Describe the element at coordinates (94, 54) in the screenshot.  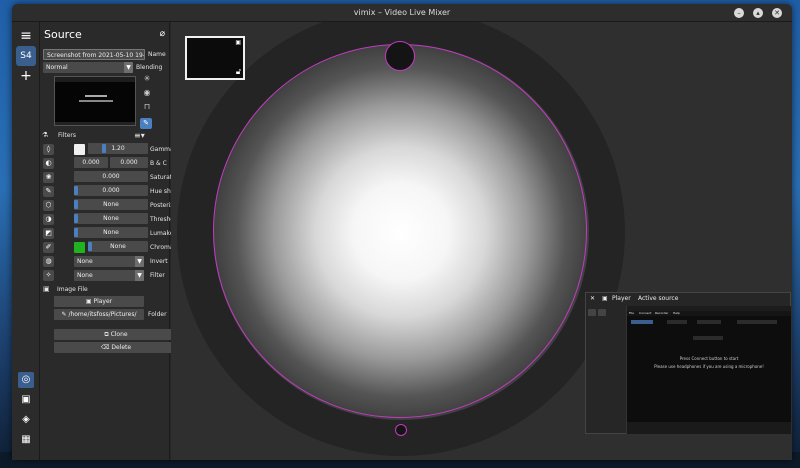
I see `source-name-input: Screenshot from 2021-05-10 19-` at that location.